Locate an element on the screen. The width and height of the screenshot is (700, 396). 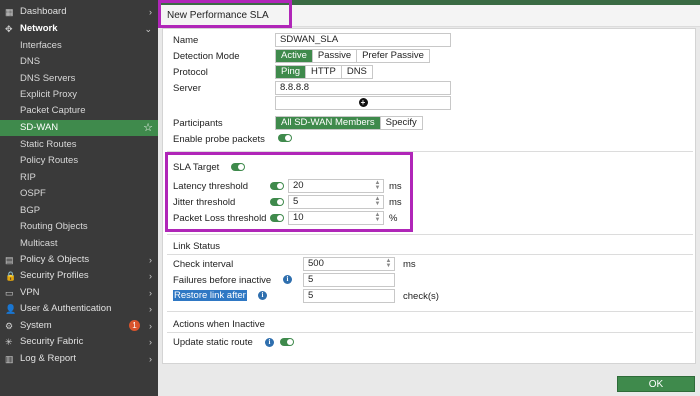
sidebar-item-user-authentication: 👤 User & Authentication › is located at coordinates (79, 309).